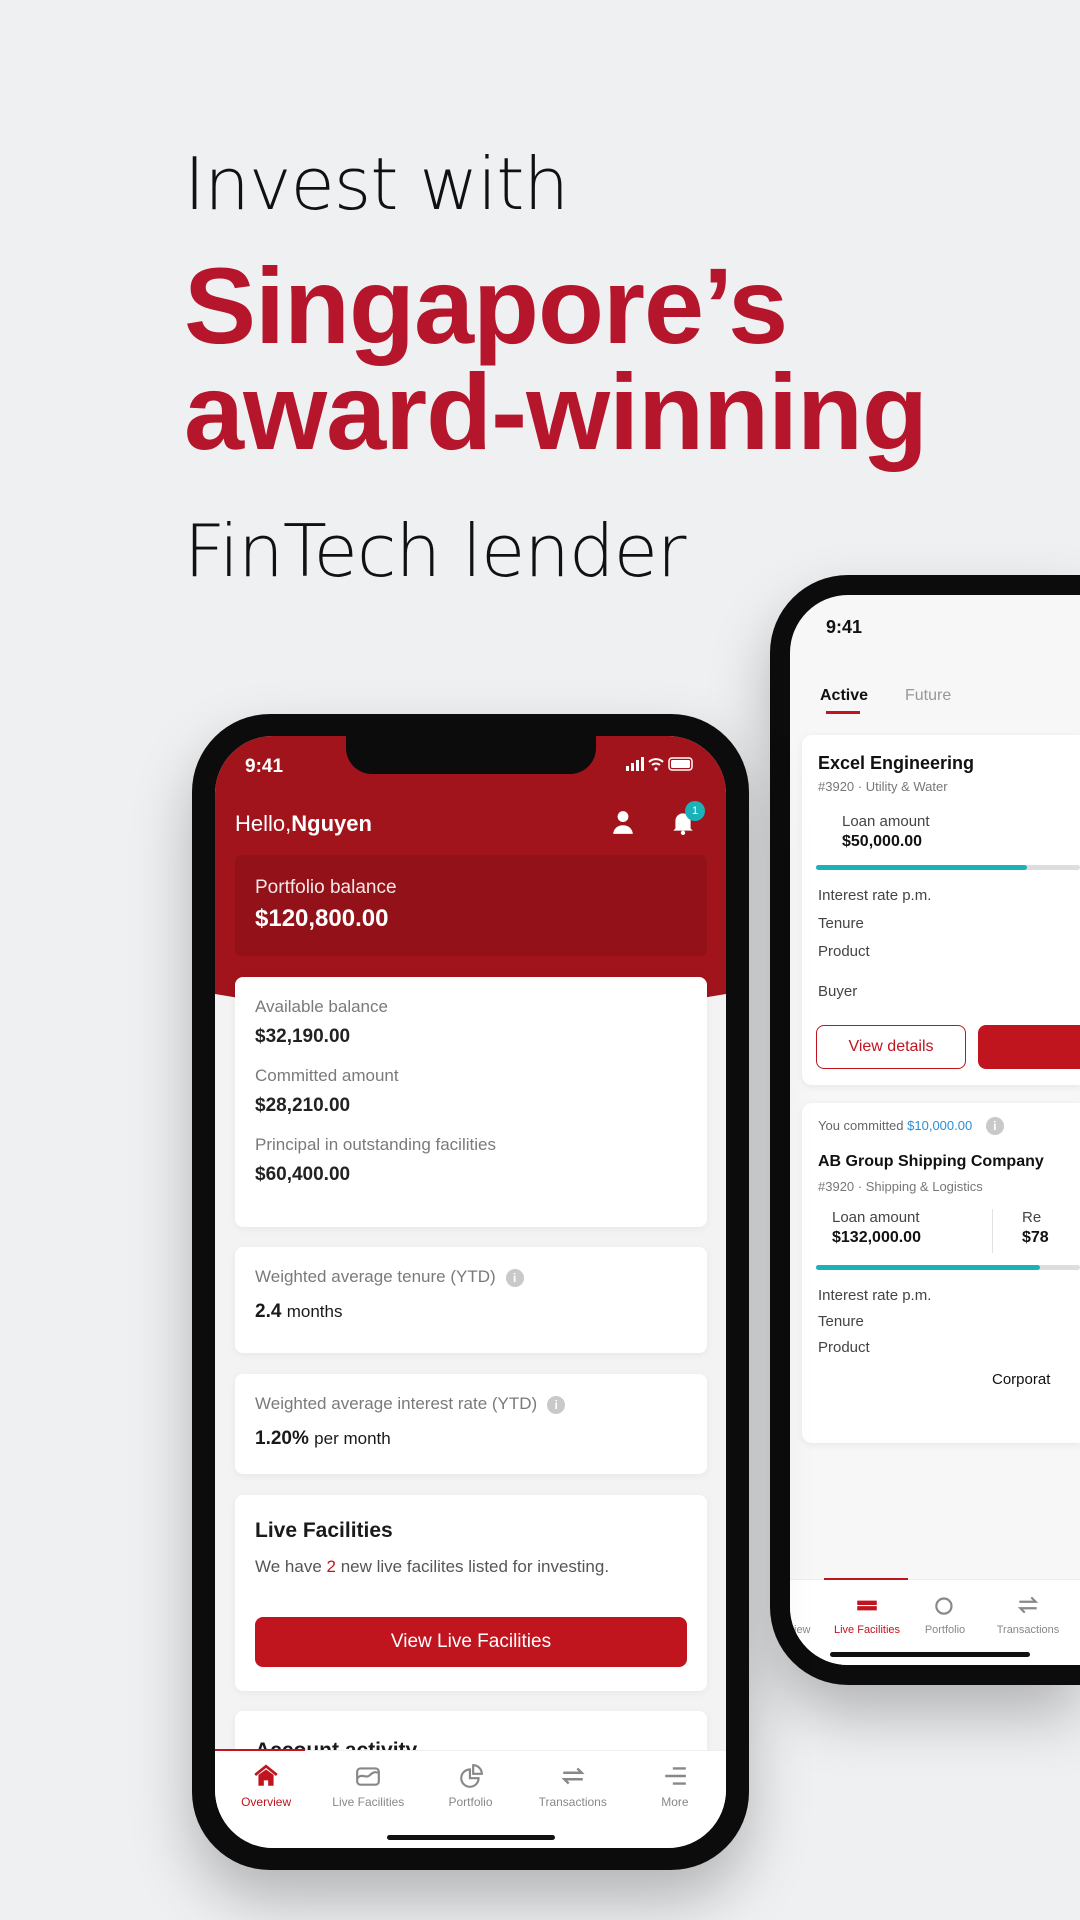 This screenshot has height=1920, width=1080. I want to click on tenure-label-text: Weighted average tenure (YTD), so click(375, 1276).